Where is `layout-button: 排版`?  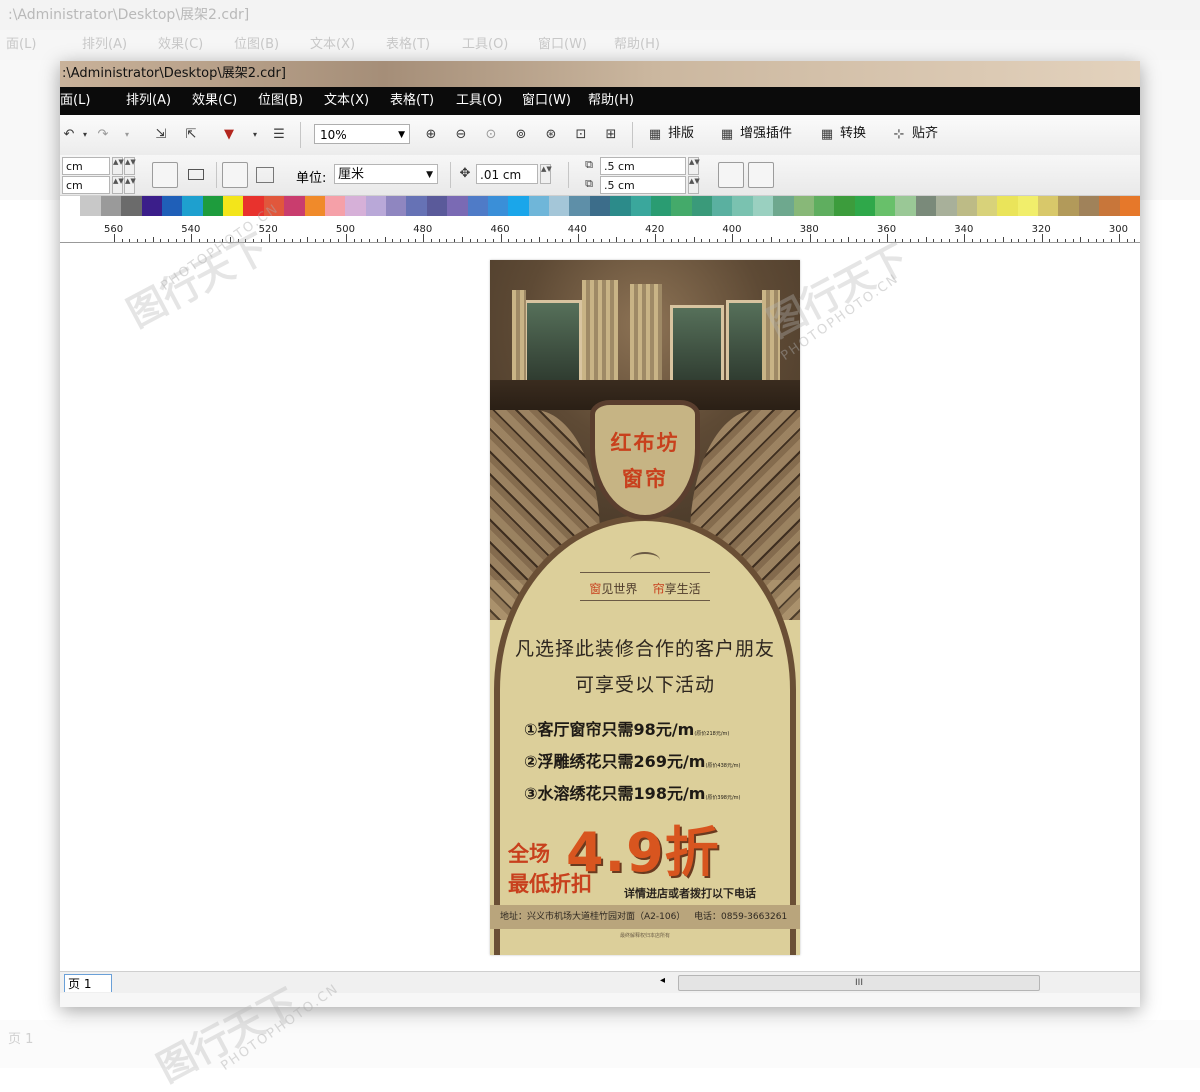 layout-button: 排版 is located at coordinates (681, 134).